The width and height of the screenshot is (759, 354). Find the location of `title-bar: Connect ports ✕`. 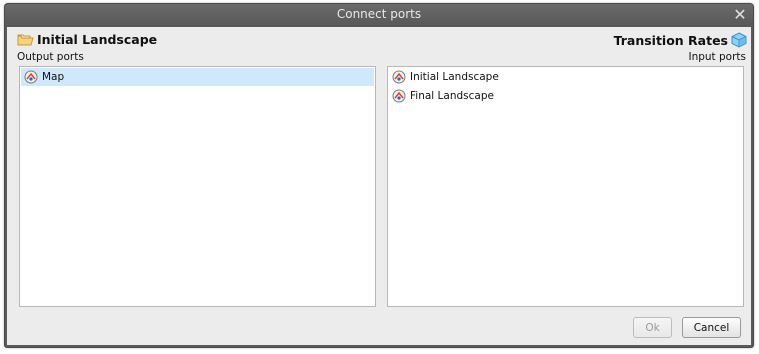

title-bar: Connect ports ✕ is located at coordinates (379, 15).